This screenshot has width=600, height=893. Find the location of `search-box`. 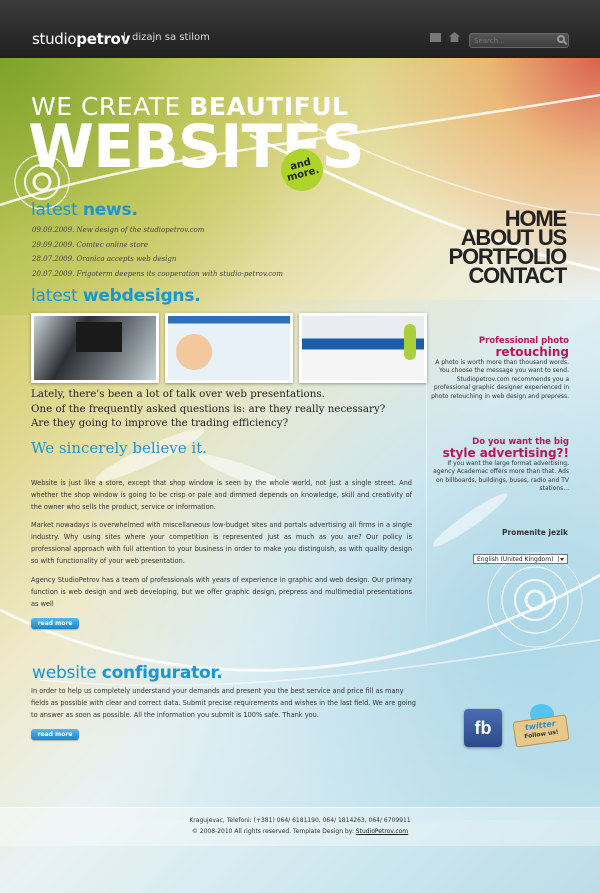

search-box is located at coordinates (519, 40).